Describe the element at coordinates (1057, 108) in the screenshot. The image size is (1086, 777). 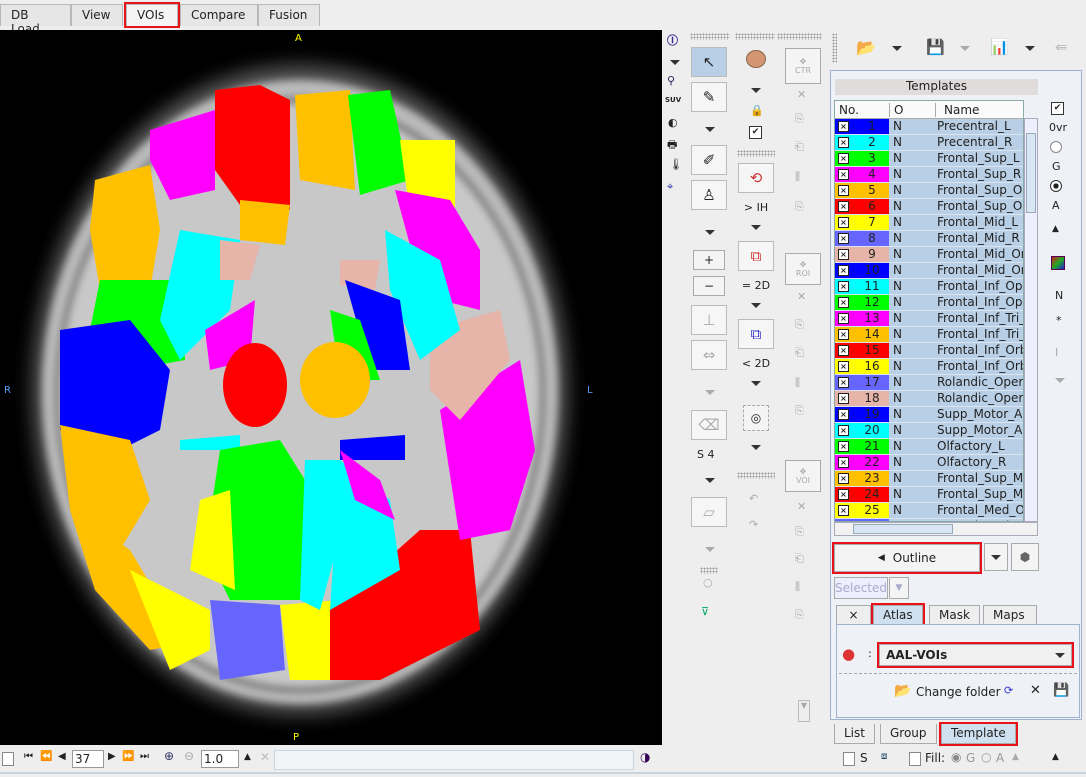
I see `overlay-checkbox: ✔` at that location.